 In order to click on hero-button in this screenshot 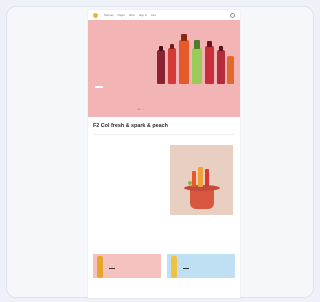, I will do `click(99, 87)`.